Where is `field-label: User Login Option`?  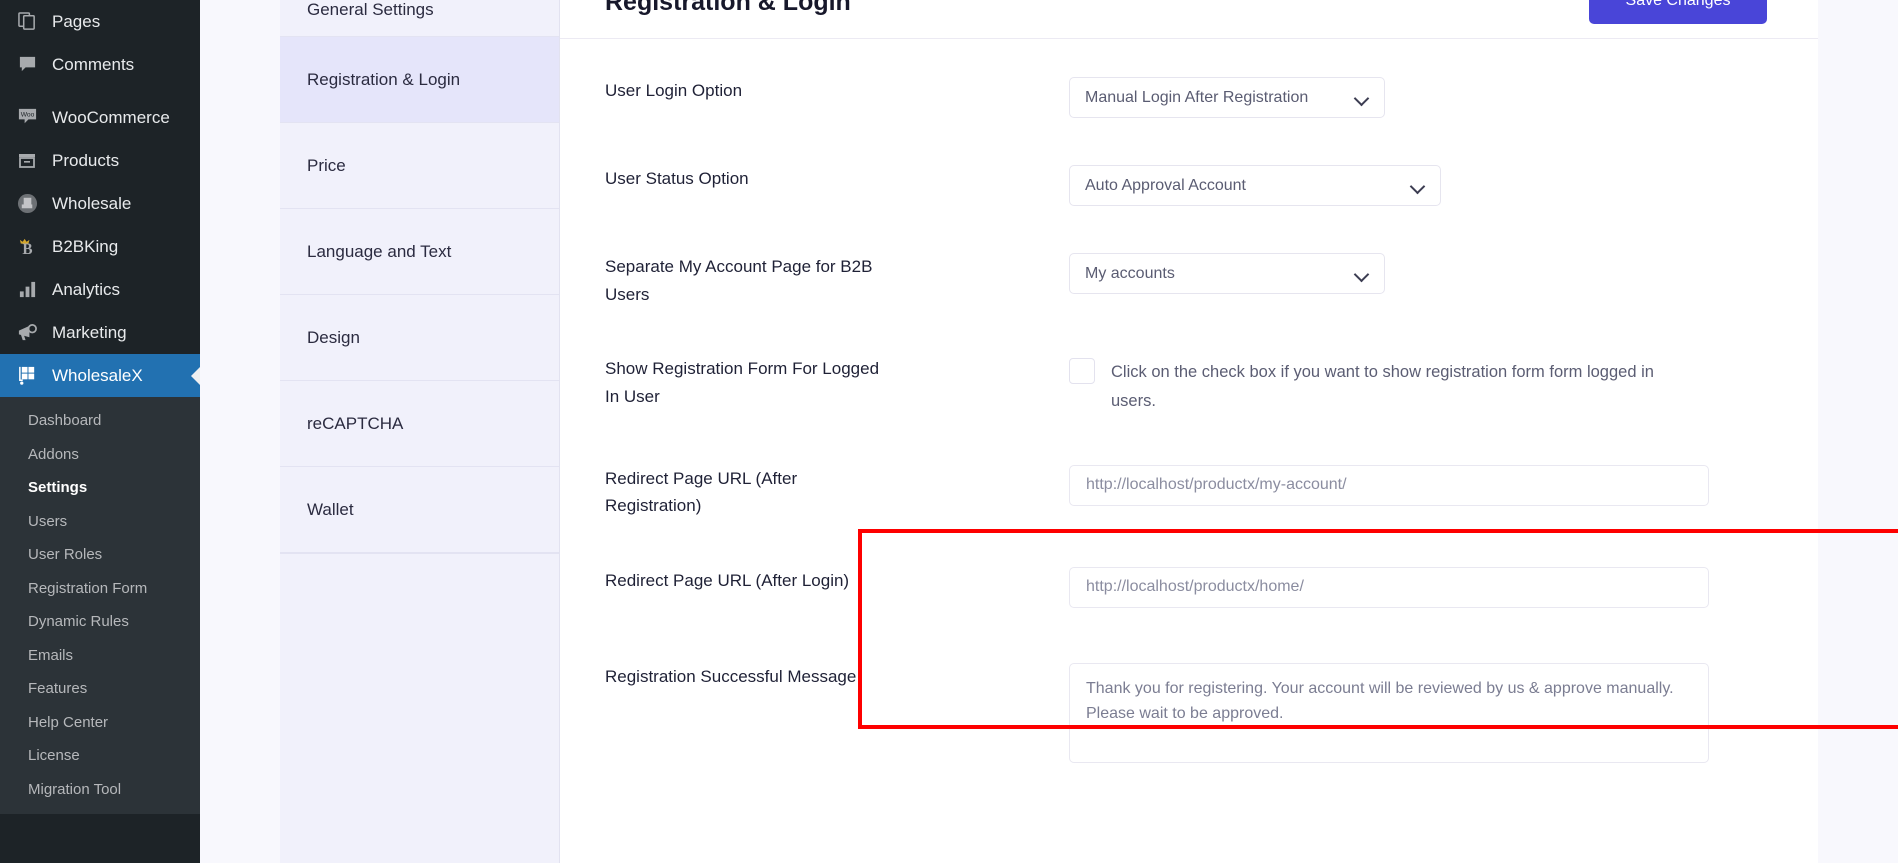 field-label: User Login Option is located at coordinates (674, 90).